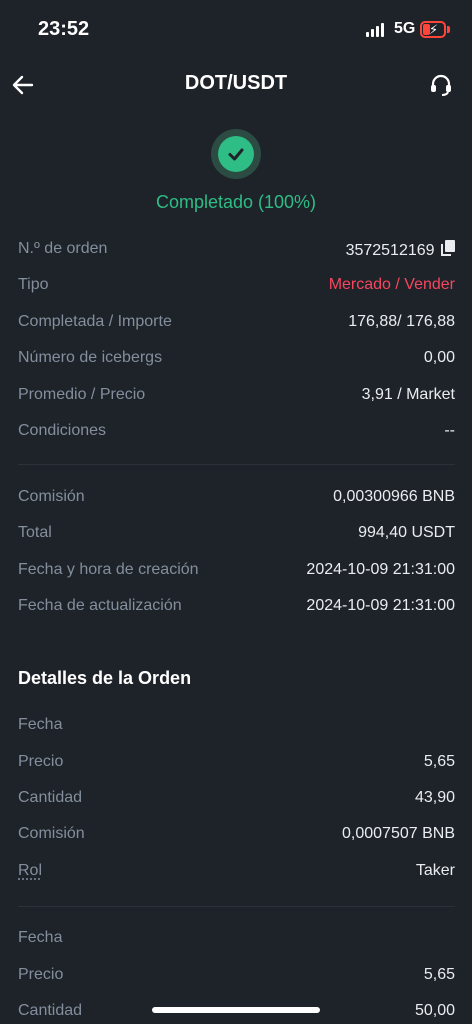  I want to click on fill-role-row: Rol Taker, so click(236, 874).